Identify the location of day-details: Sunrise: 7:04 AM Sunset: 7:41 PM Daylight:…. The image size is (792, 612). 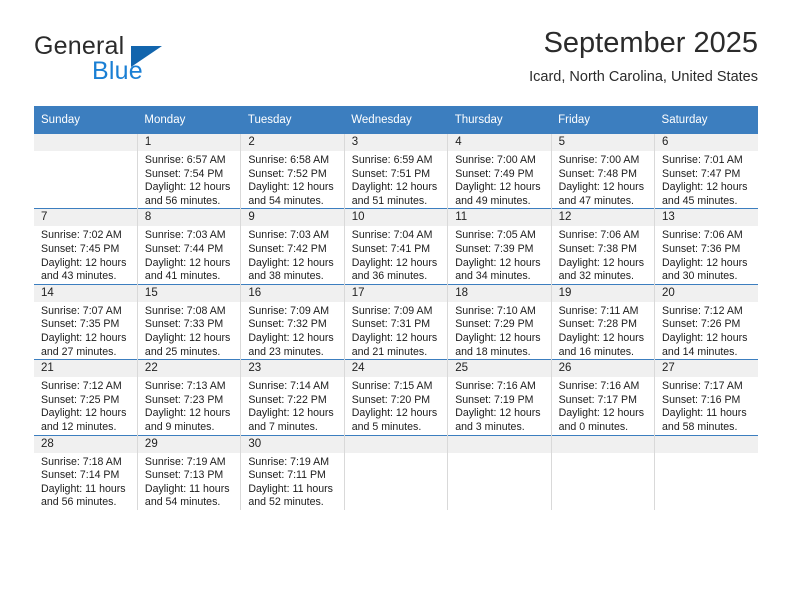
(396, 254).